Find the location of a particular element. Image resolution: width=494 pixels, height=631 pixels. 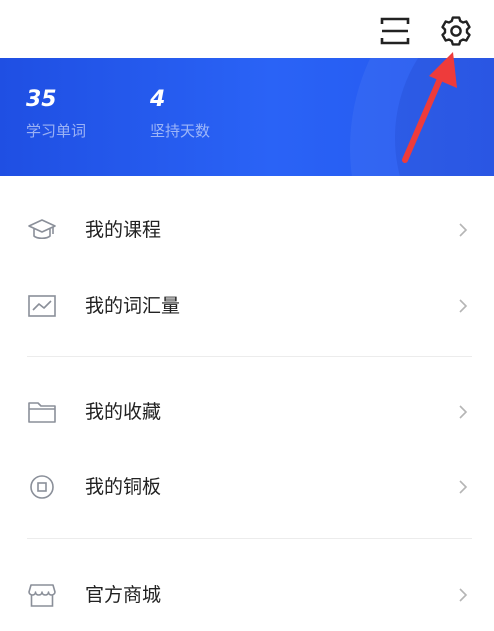

chart-icon is located at coordinates (42, 306).